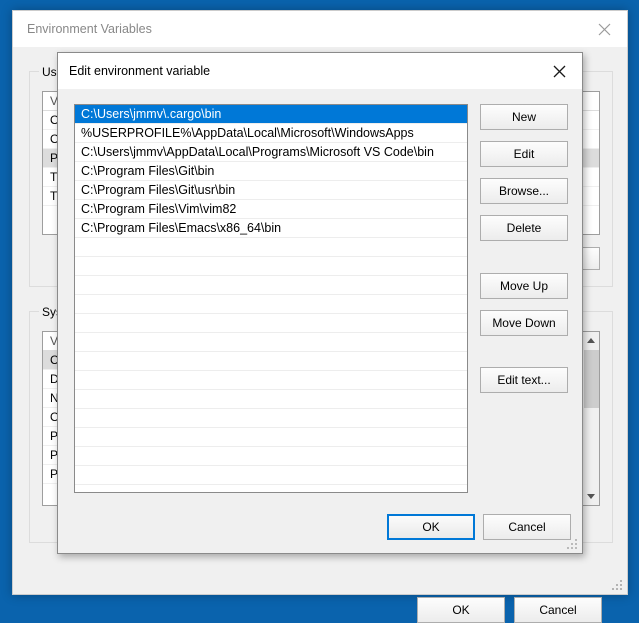 The width and height of the screenshot is (639, 623). What do you see at coordinates (524, 117) in the screenshot?
I see `new-button: New` at bounding box center [524, 117].